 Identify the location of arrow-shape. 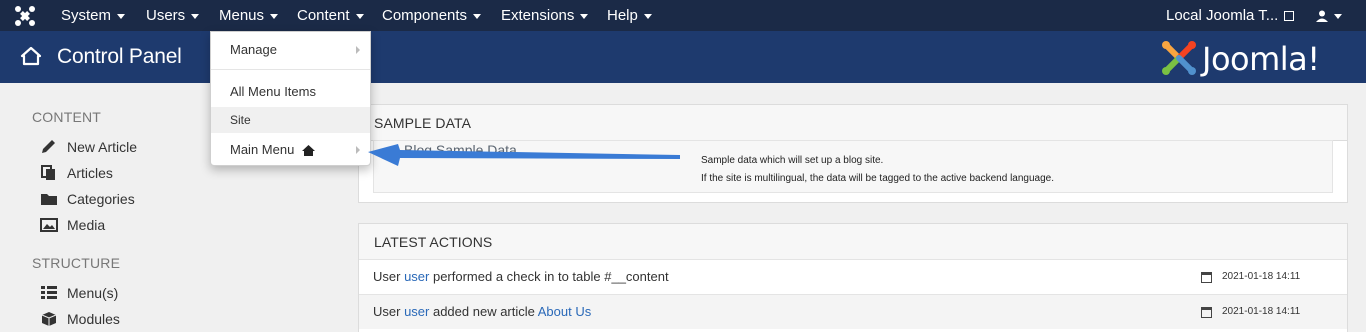
(524, 155).